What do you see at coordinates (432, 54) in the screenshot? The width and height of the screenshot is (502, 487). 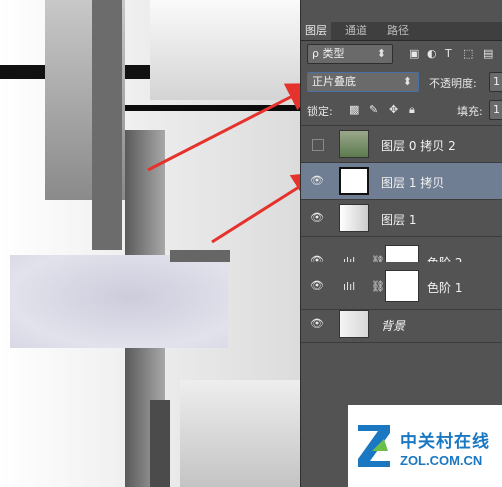 I see `circle-filter-icon: ◐` at bounding box center [432, 54].